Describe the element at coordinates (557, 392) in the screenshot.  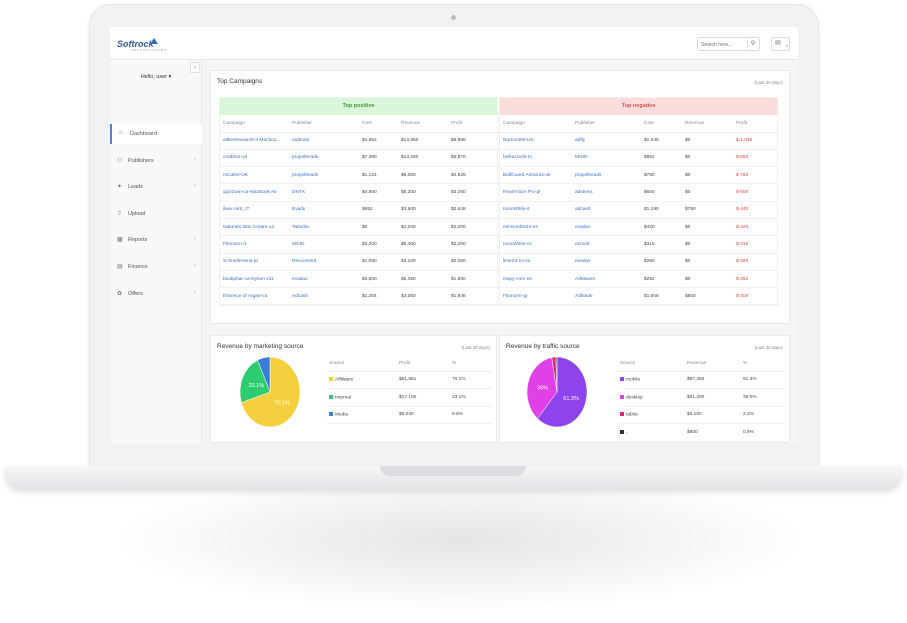
I see `traffic-pie-chart: 61.3% 36%` at that location.